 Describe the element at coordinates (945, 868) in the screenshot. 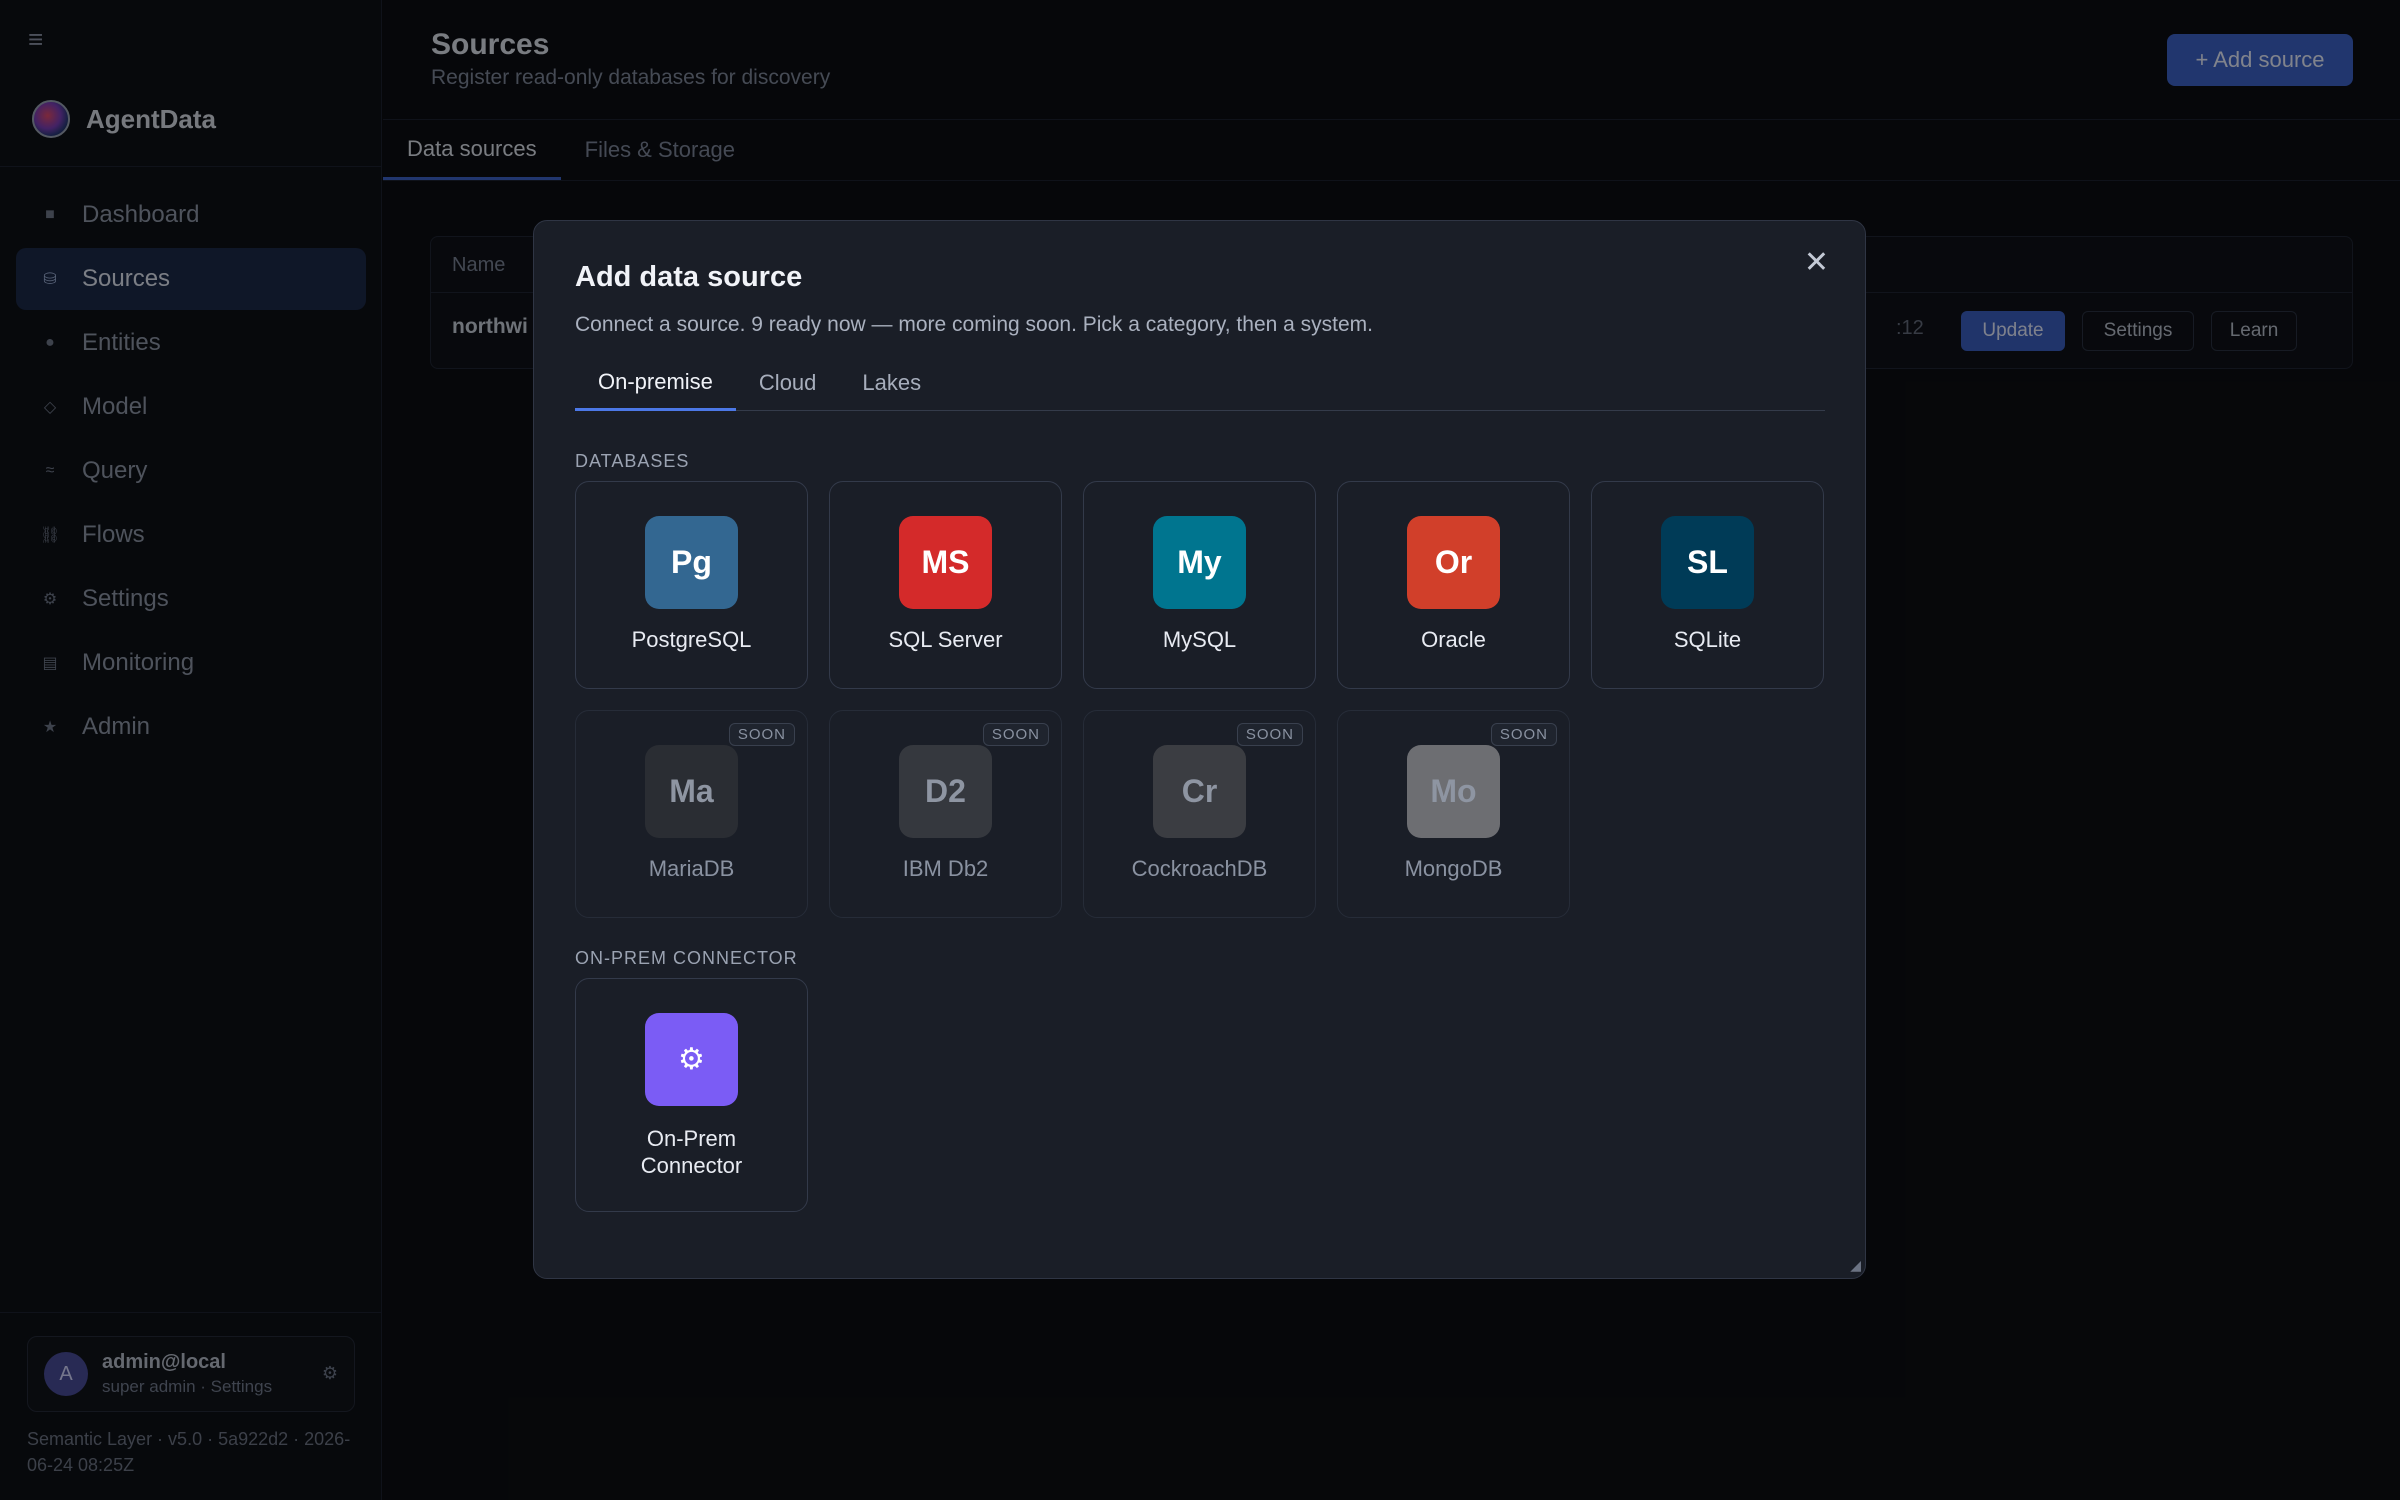

I see `source-tile-label: IBM Db2` at that location.